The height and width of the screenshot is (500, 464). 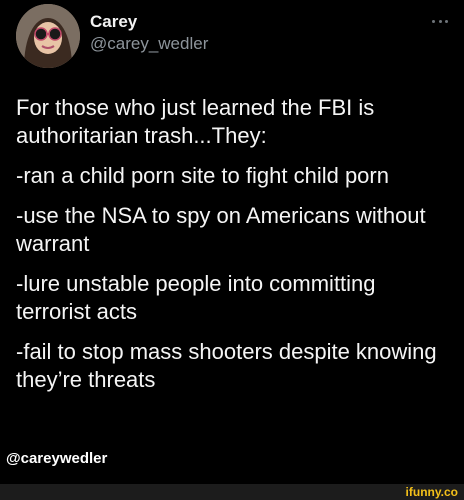 I want to click on ifunny-watermark: ifunny.co, so click(x=431, y=492).